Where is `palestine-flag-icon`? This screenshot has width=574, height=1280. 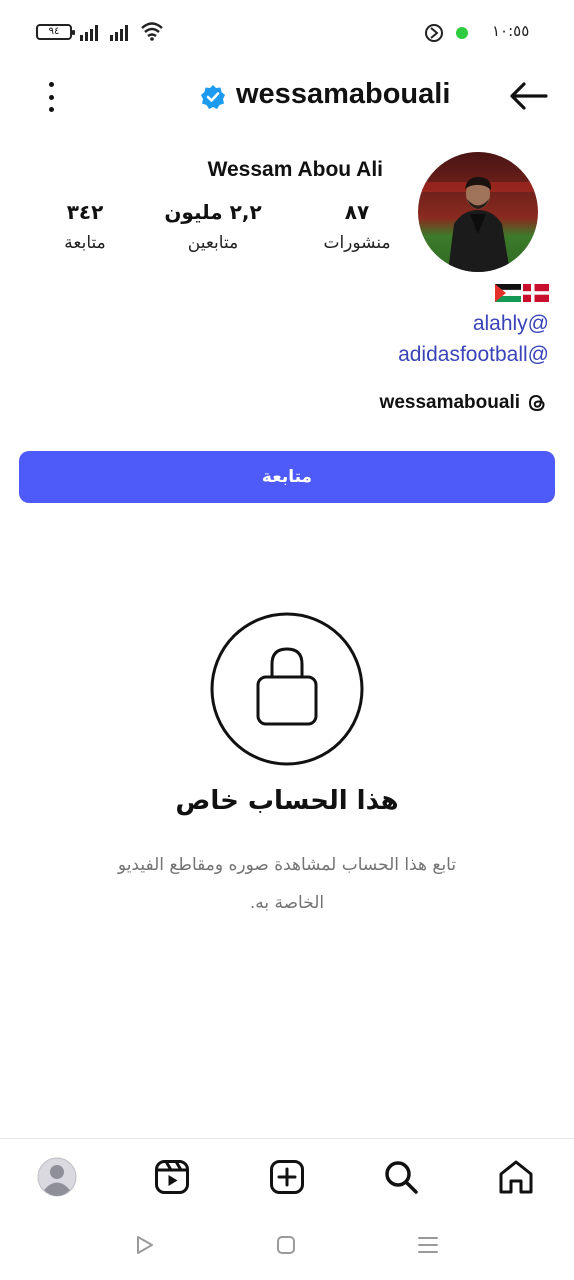
palestine-flag-icon is located at coordinates (508, 293).